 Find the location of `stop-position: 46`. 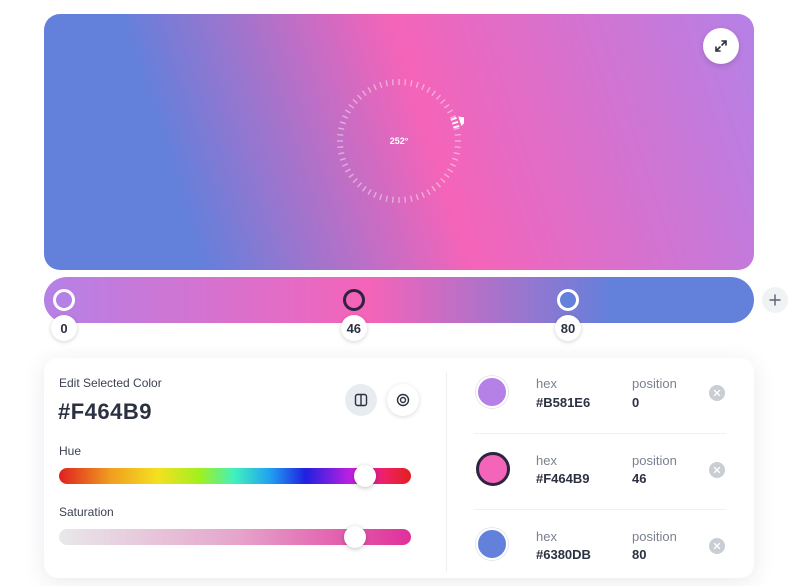

stop-position: 46 is located at coordinates (639, 478).